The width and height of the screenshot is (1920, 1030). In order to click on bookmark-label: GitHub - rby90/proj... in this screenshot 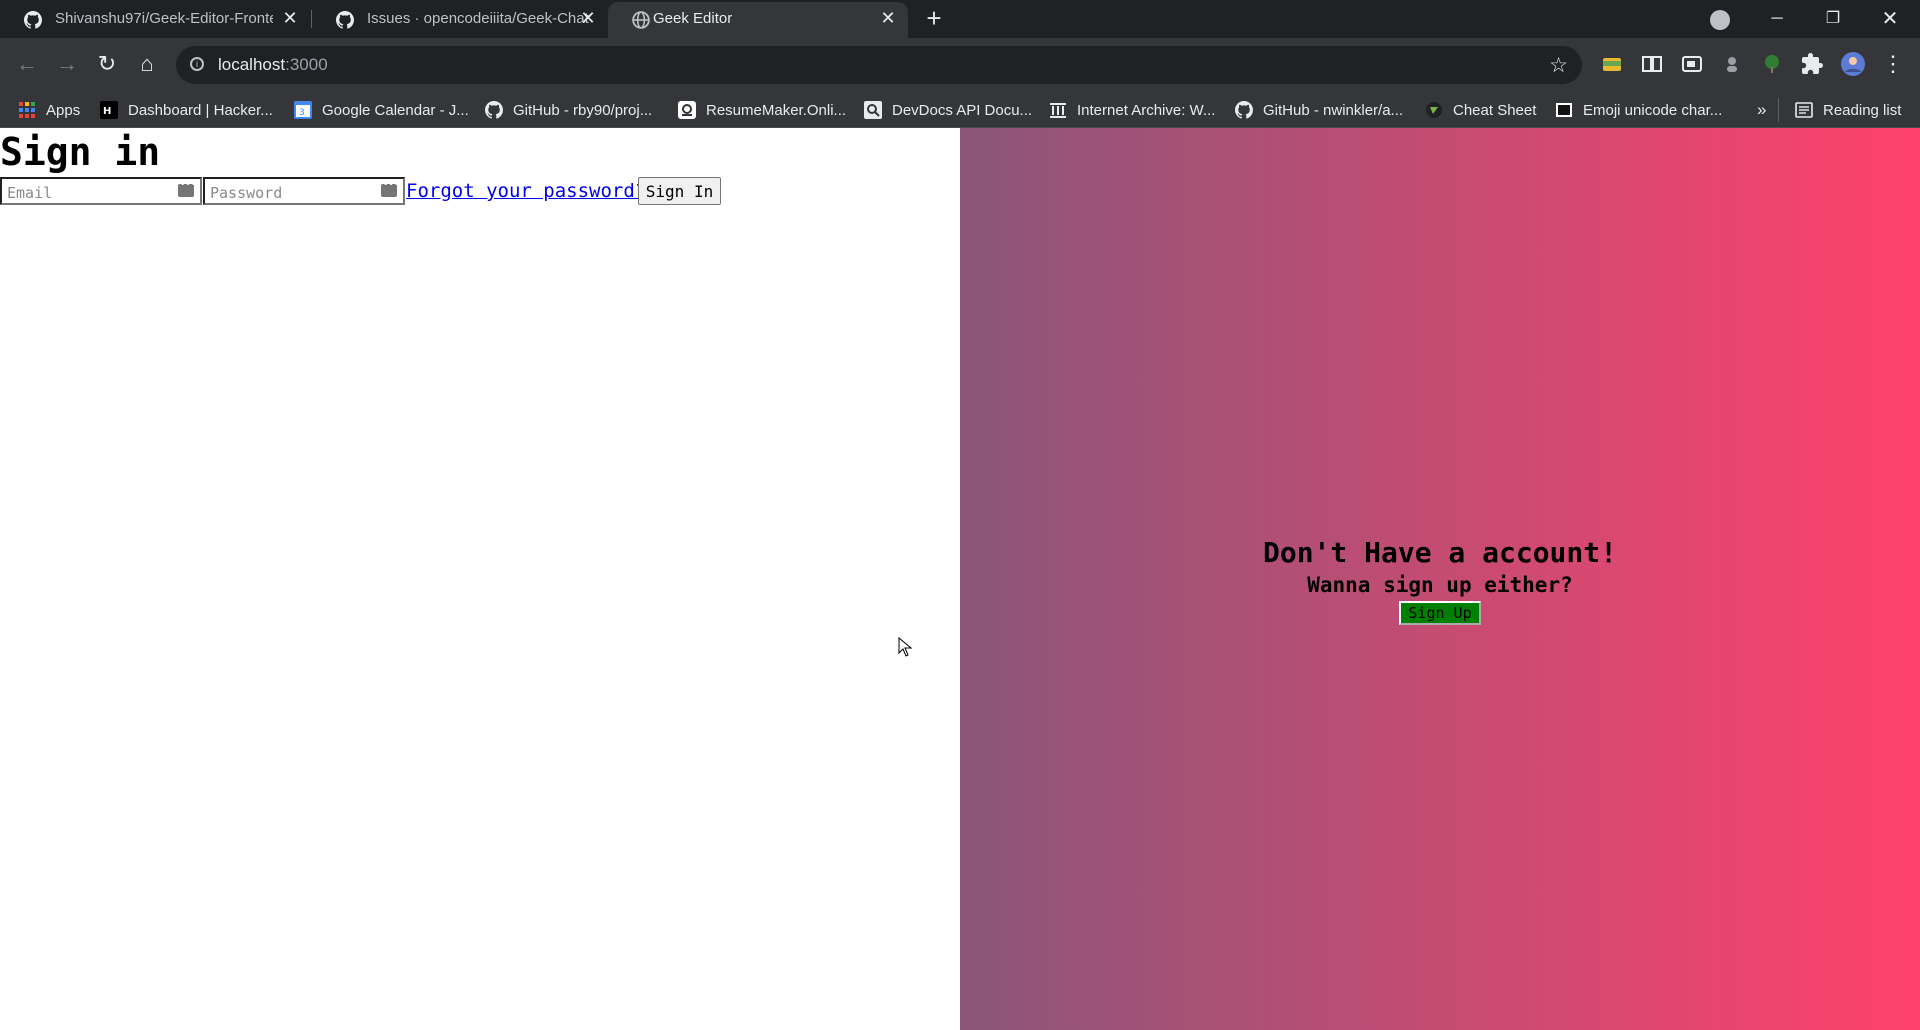, I will do `click(583, 110)`.